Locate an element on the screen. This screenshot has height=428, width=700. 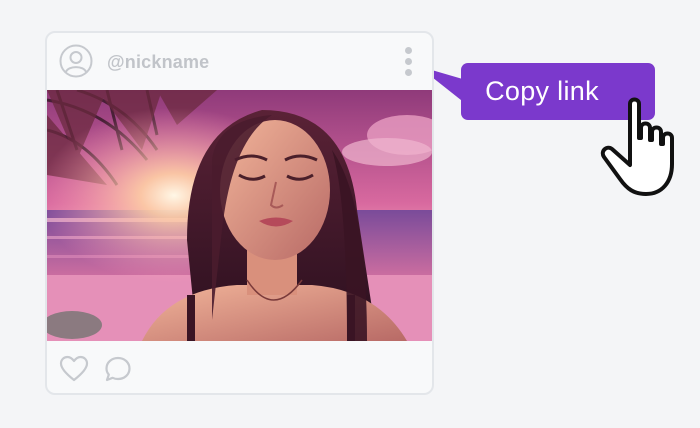
copy-link-button: Copy link is located at coordinates (558, 91).